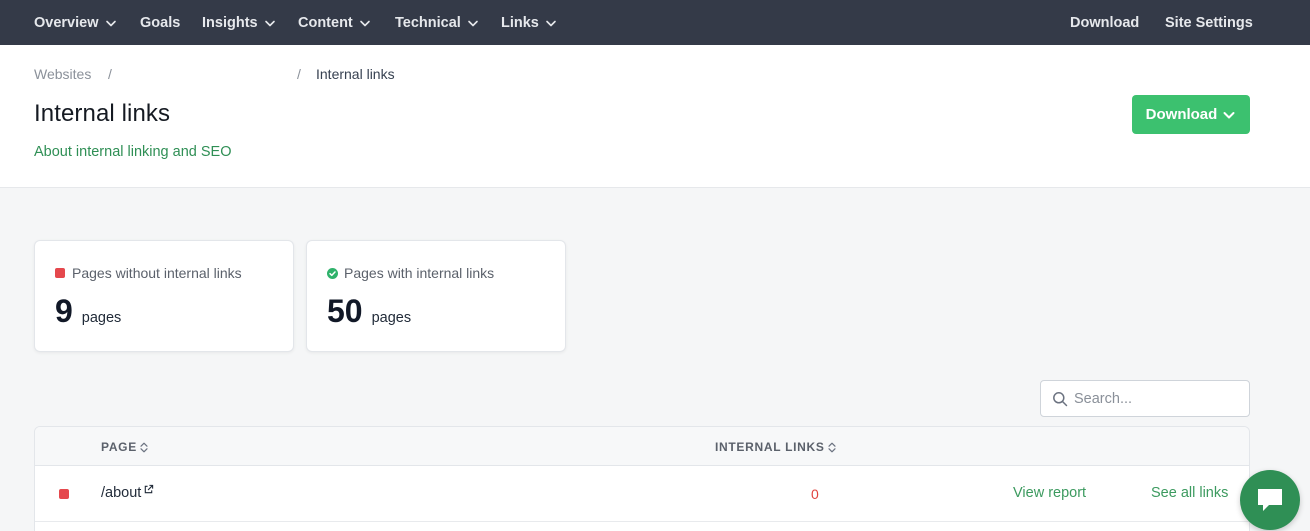 The image size is (1310, 531). What do you see at coordinates (815, 494) in the screenshot?
I see `internal-links-count: 0` at bounding box center [815, 494].